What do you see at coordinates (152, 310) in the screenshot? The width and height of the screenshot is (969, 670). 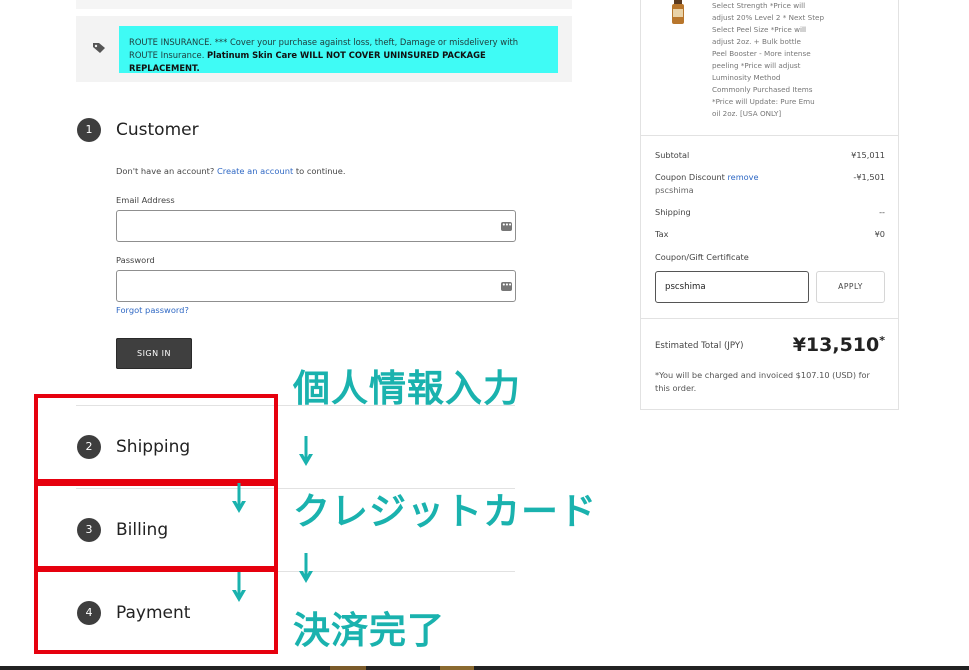 I see `forgot-password-link: Forgot password?` at bounding box center [152, 310].